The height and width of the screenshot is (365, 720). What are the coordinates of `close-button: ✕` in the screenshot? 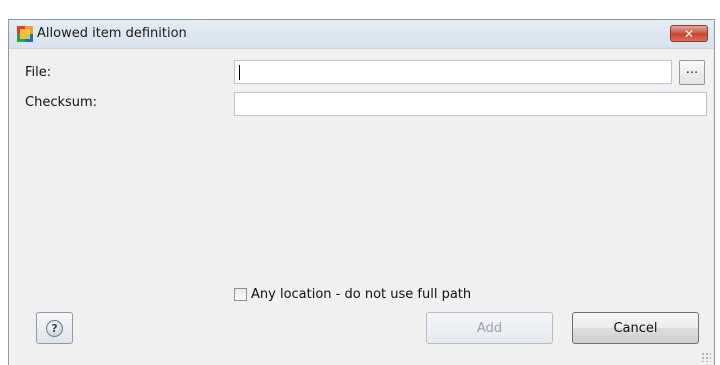 It's located at (689, 33).